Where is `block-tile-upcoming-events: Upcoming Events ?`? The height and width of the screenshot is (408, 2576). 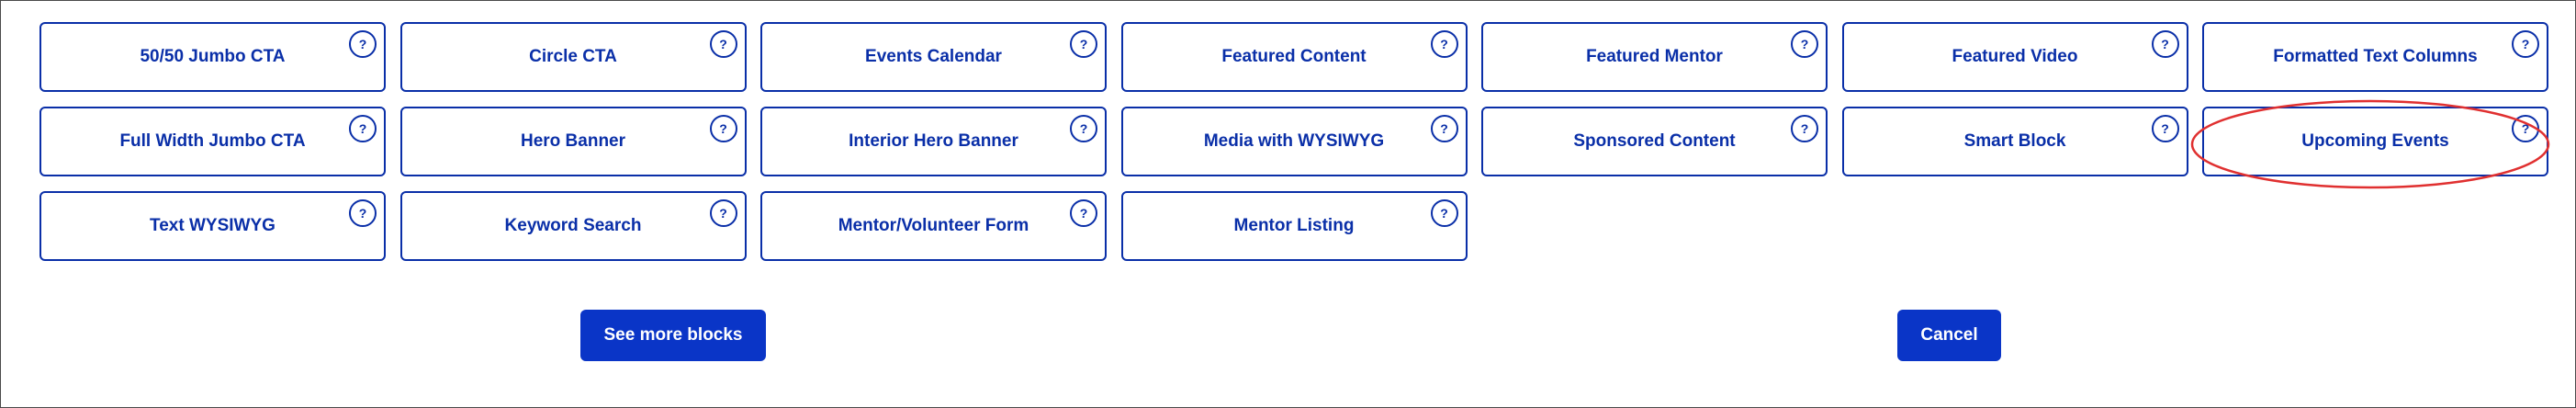 block-tile-upcoming-events: Upcoming Events ? is located at coordinates (2375, 141).